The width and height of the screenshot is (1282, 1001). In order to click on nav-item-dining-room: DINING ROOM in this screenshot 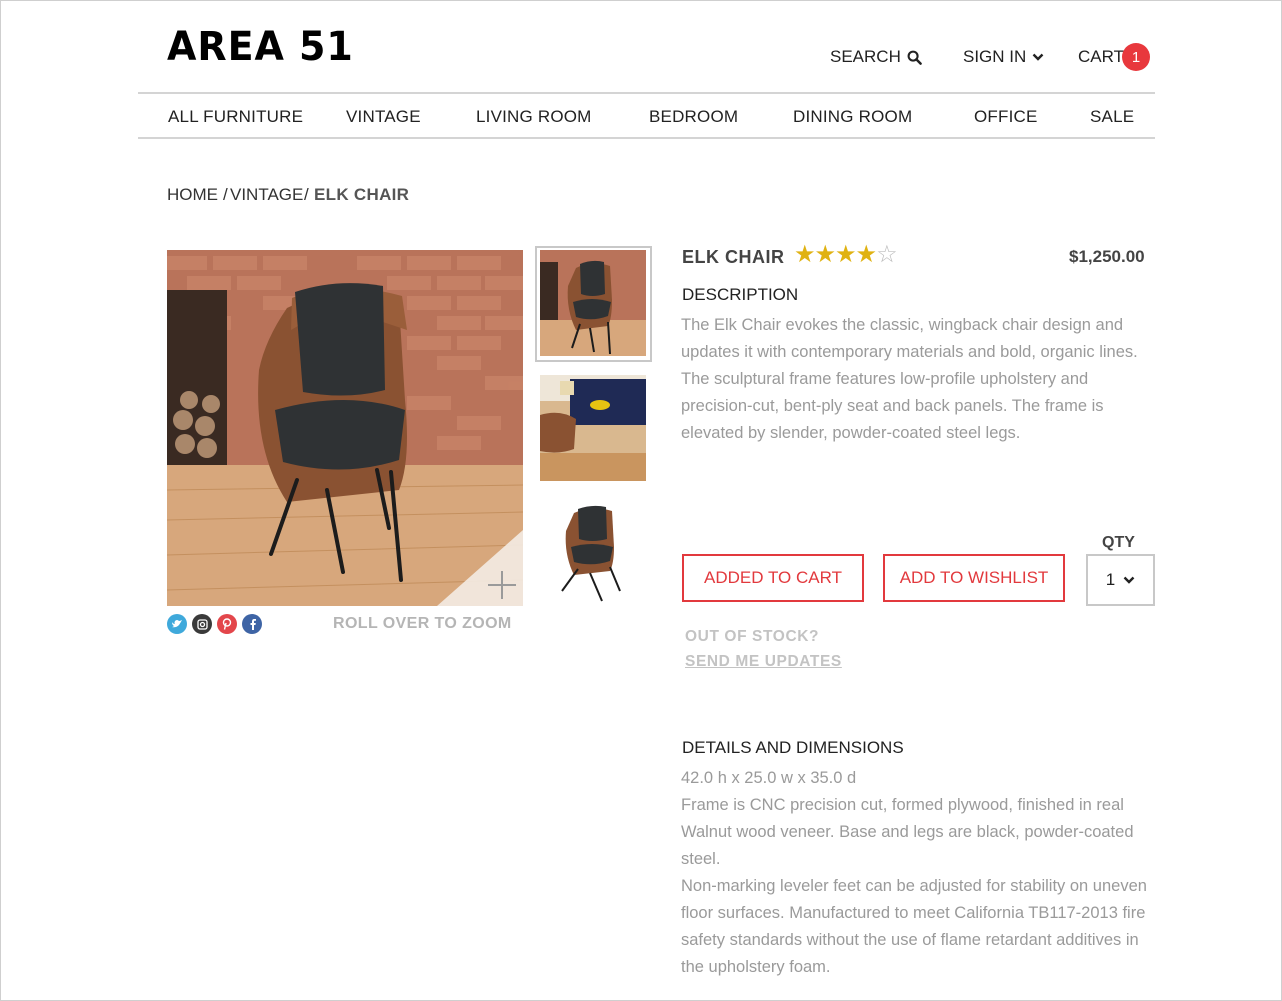, I will do `click(852, 117)`.